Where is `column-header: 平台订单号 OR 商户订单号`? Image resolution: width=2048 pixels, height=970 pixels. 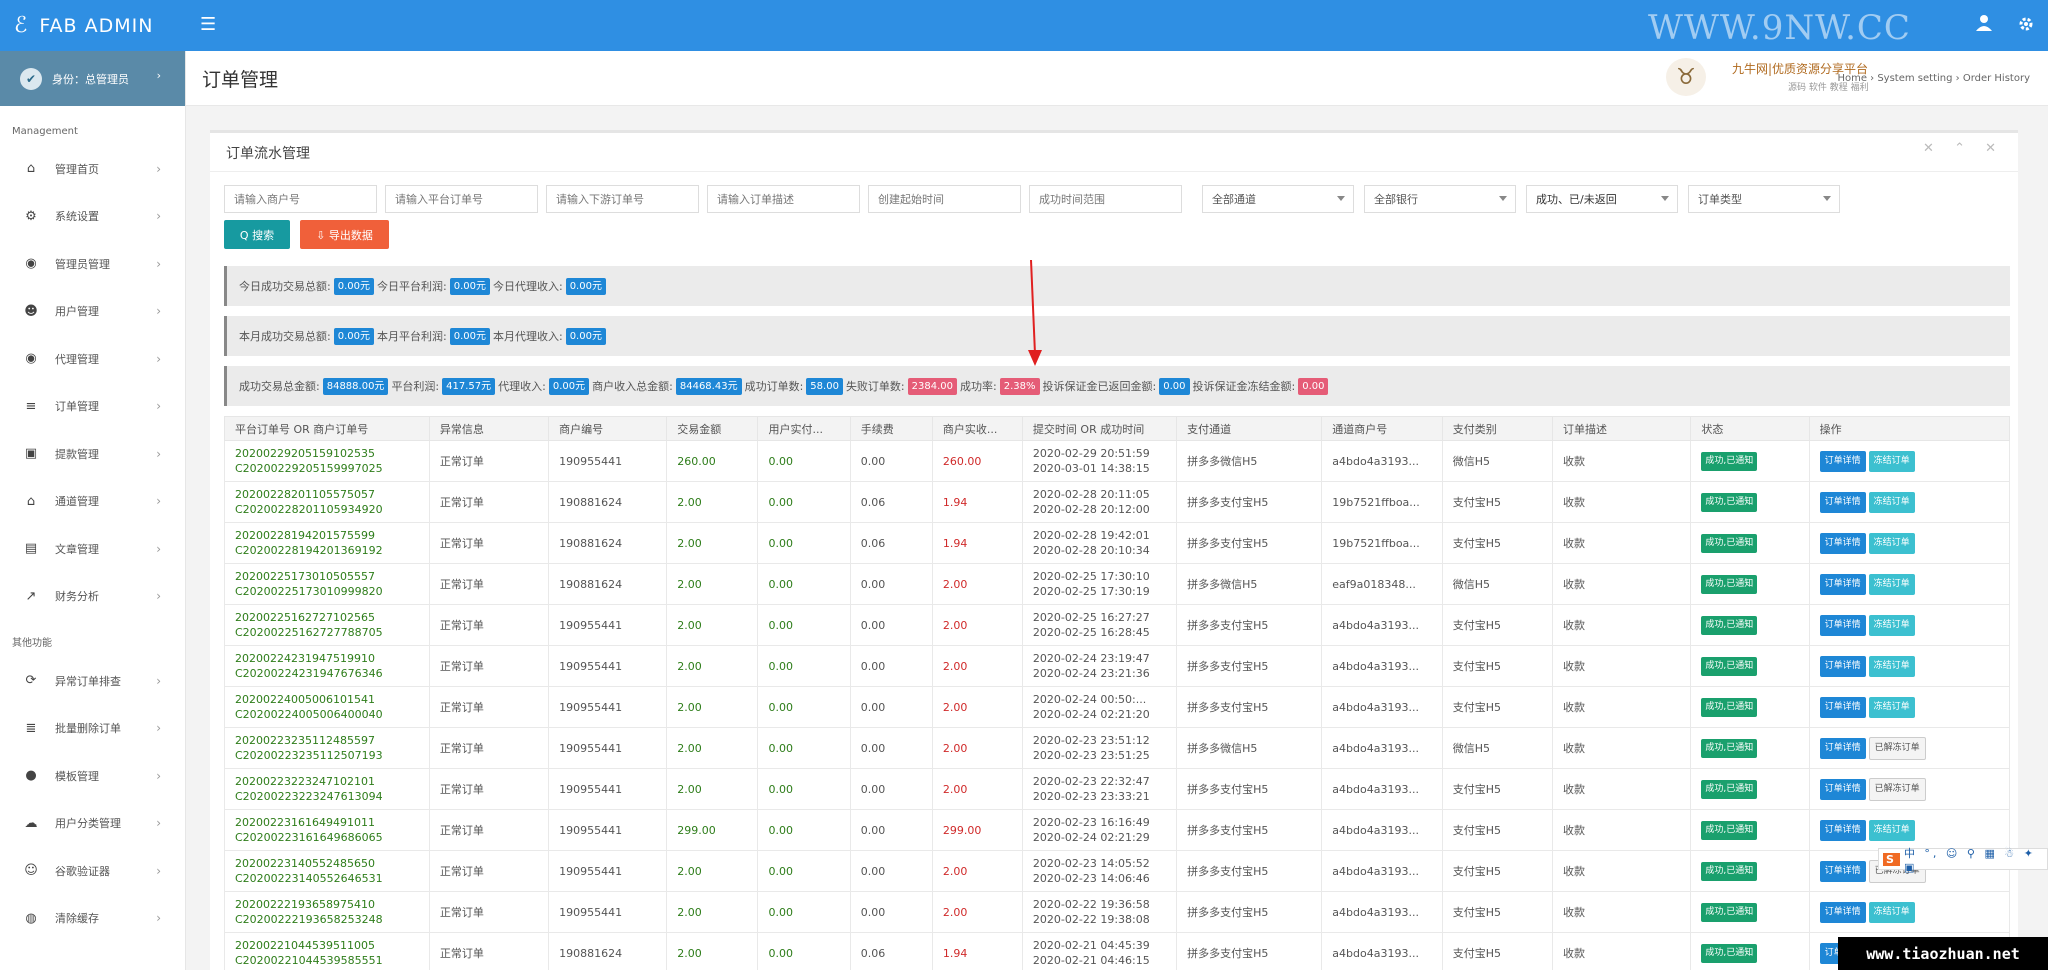
column-header: 平台订单号 OR 商户订单号 is located at coordinates (327, 428).